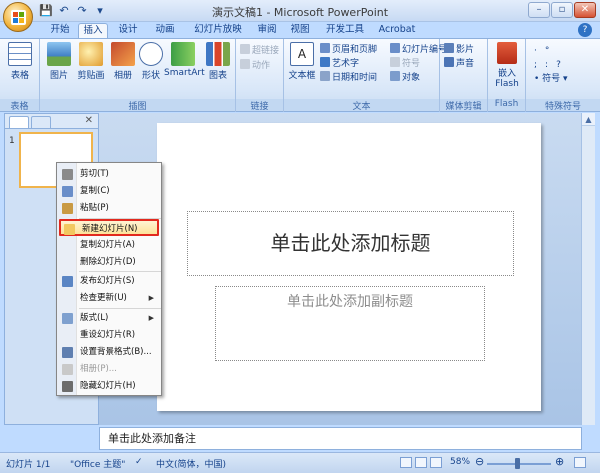 This screenshot has width=600, height=473. What do you see at coordinates (539, 10) in the screenshot?
I see `minimize-button: –` at bounding box center [539, 10].